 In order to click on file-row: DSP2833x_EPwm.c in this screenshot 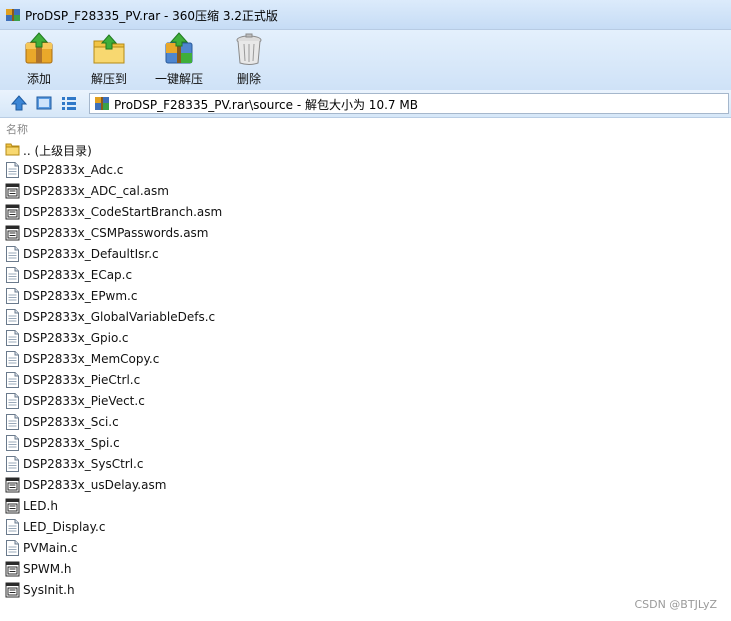, I will do `click(200, 296)`.